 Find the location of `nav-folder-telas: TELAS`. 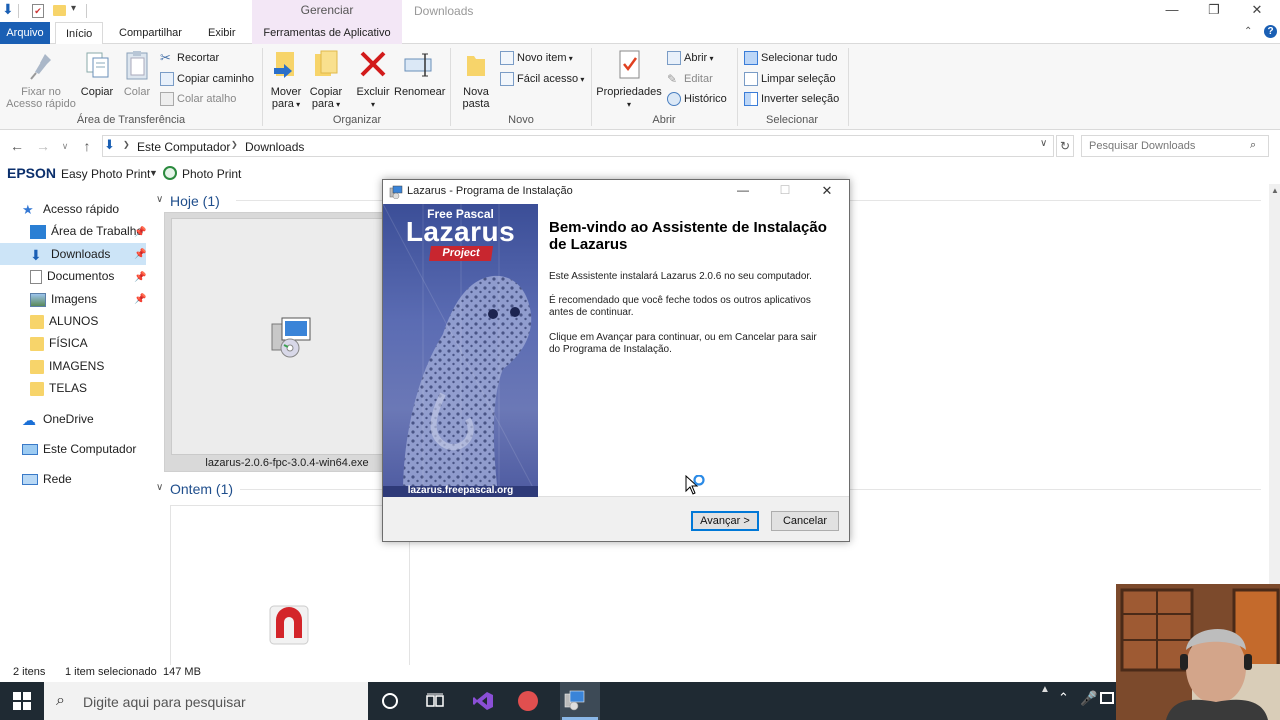

nav-folder-telas: TELAS is located at coordinates (58, 388).